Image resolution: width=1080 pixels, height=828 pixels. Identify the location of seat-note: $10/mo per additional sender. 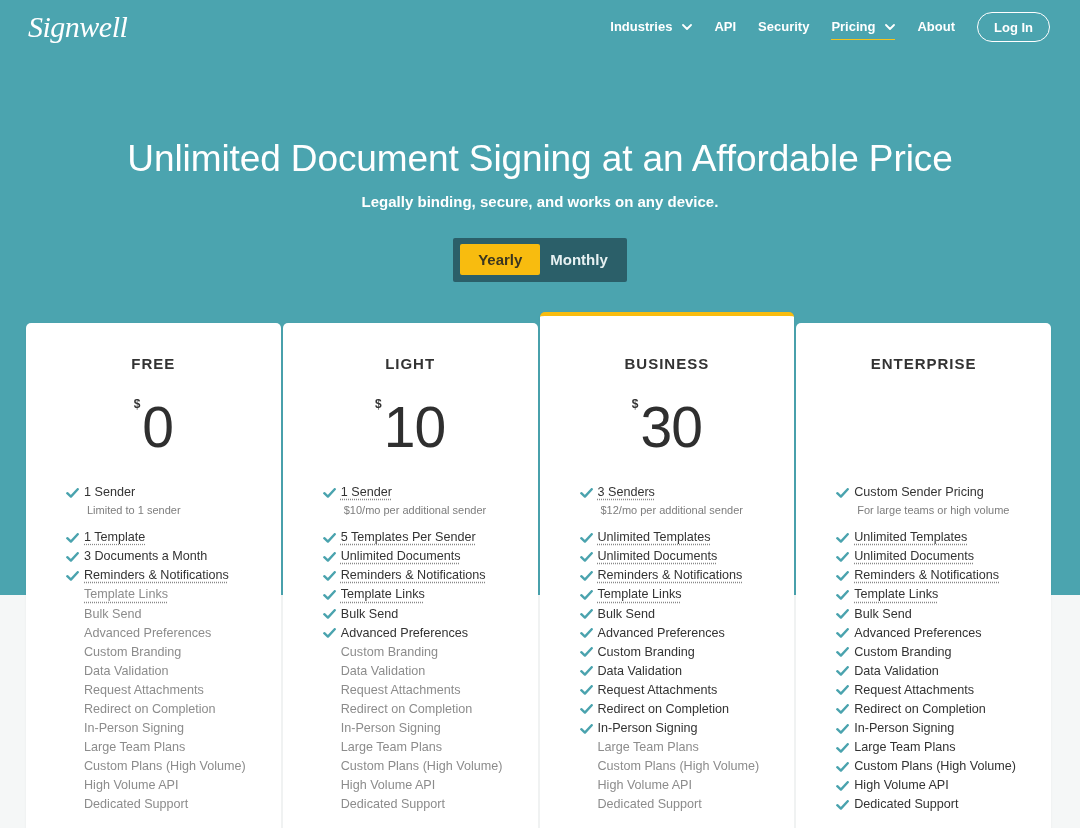
(415, 511).